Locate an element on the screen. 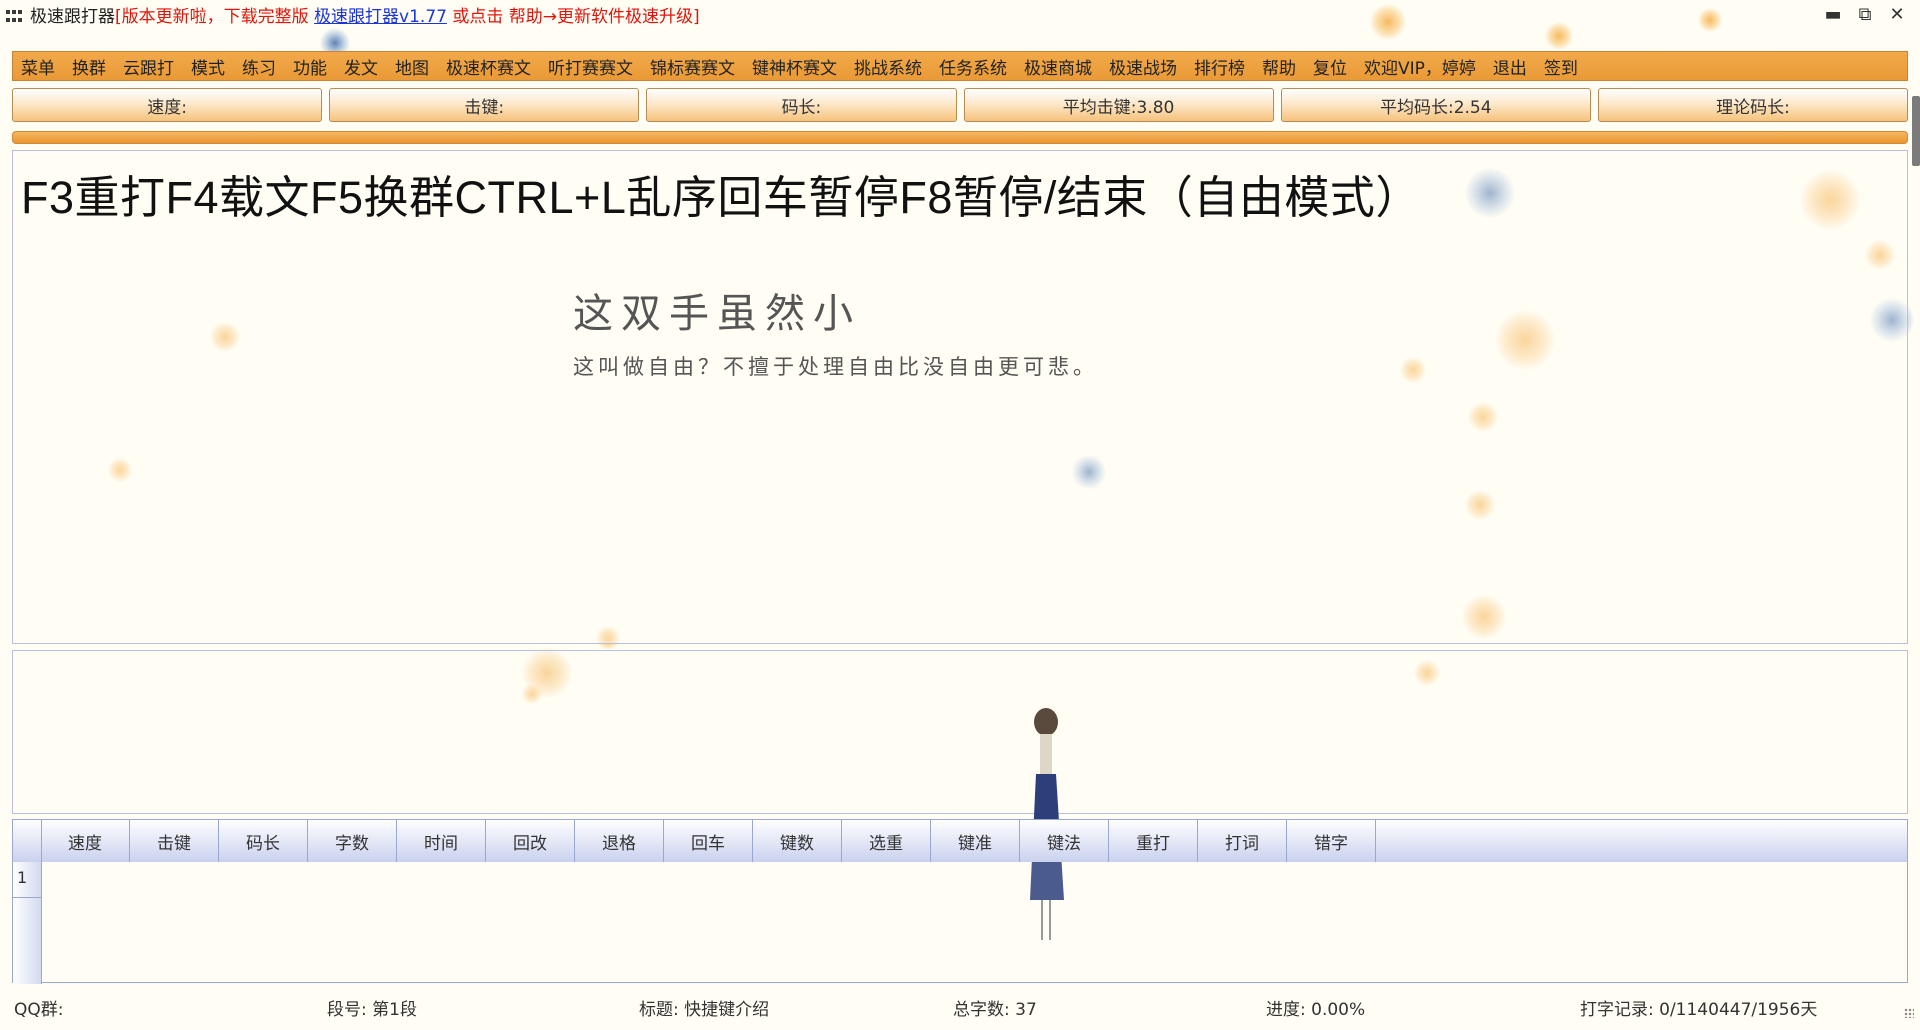  update-notice-suffix: 或点击 帮助→更新软件极速升级] is located at coordinates (573, 17).